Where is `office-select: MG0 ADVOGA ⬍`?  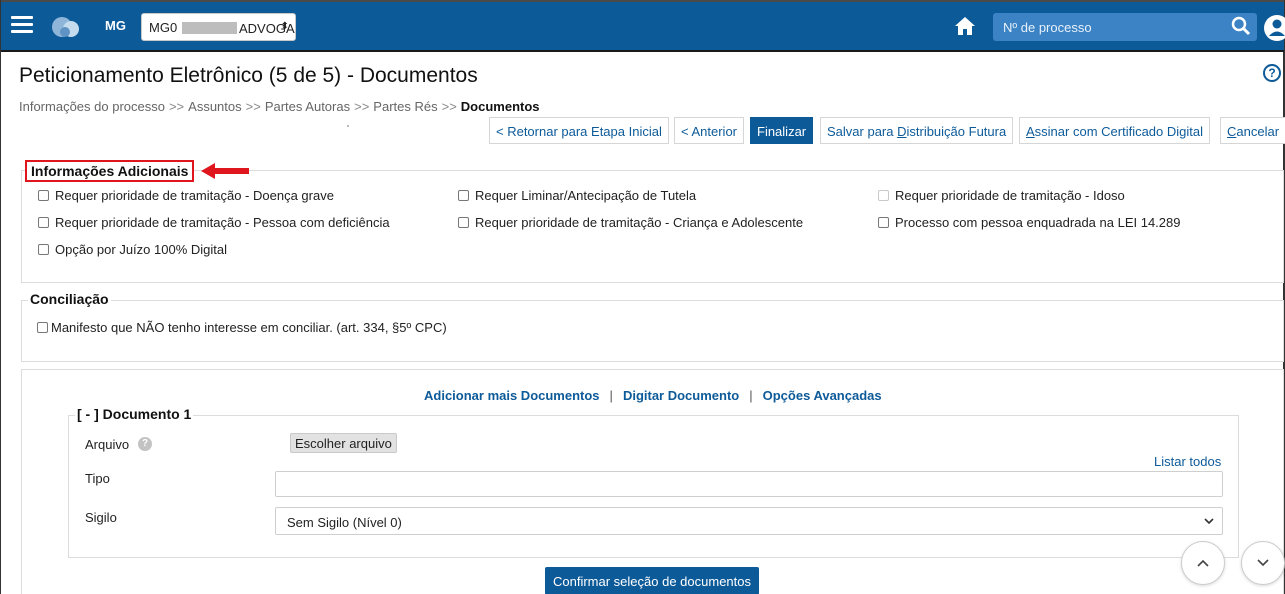 office-select: MG0 ADVOGA ⬍ is located at coordinates (218, 27).